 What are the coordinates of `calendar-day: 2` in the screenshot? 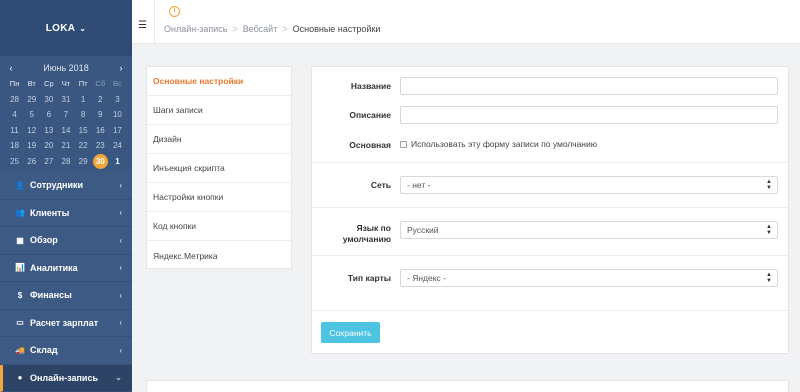 It's located at (100, 100).